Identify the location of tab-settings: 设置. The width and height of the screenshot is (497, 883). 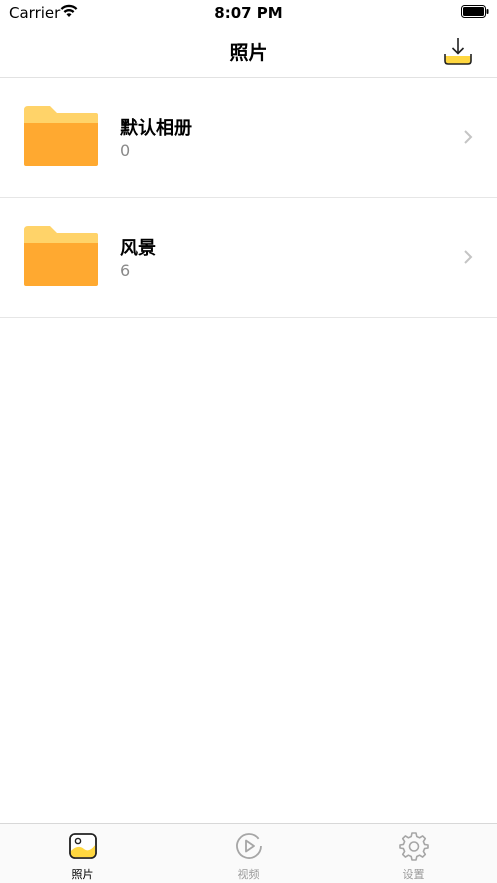
(413, 853).